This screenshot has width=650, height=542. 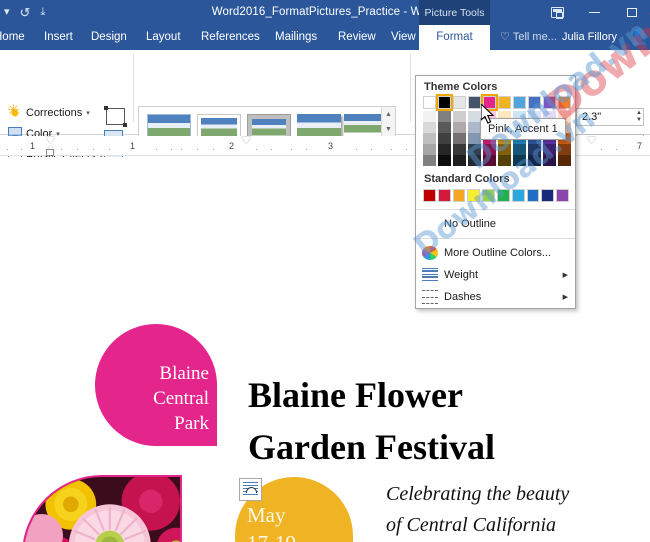 I want to click on minimize-button, so click(x=594, y=12).